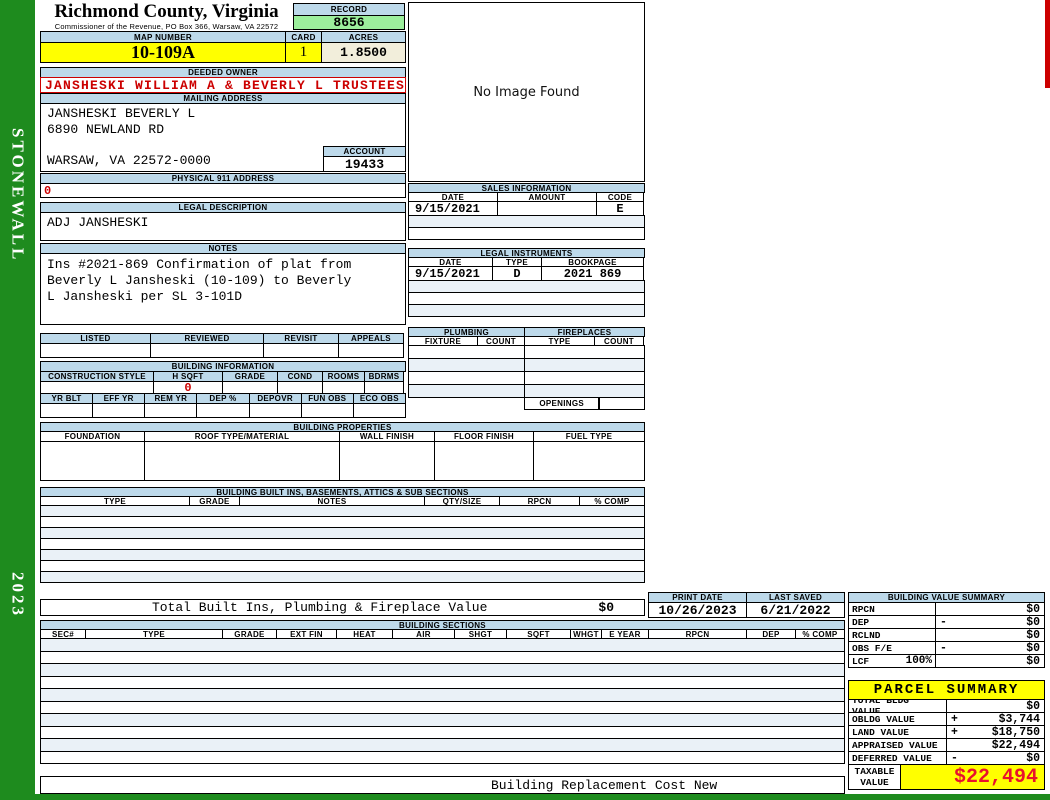 The width and height of the screenshot is (1050, 800). What do you see at coordinates (943, 622) in the screenshot?
I see `bvs-dep-op: -` at bounding box center [943, 622].